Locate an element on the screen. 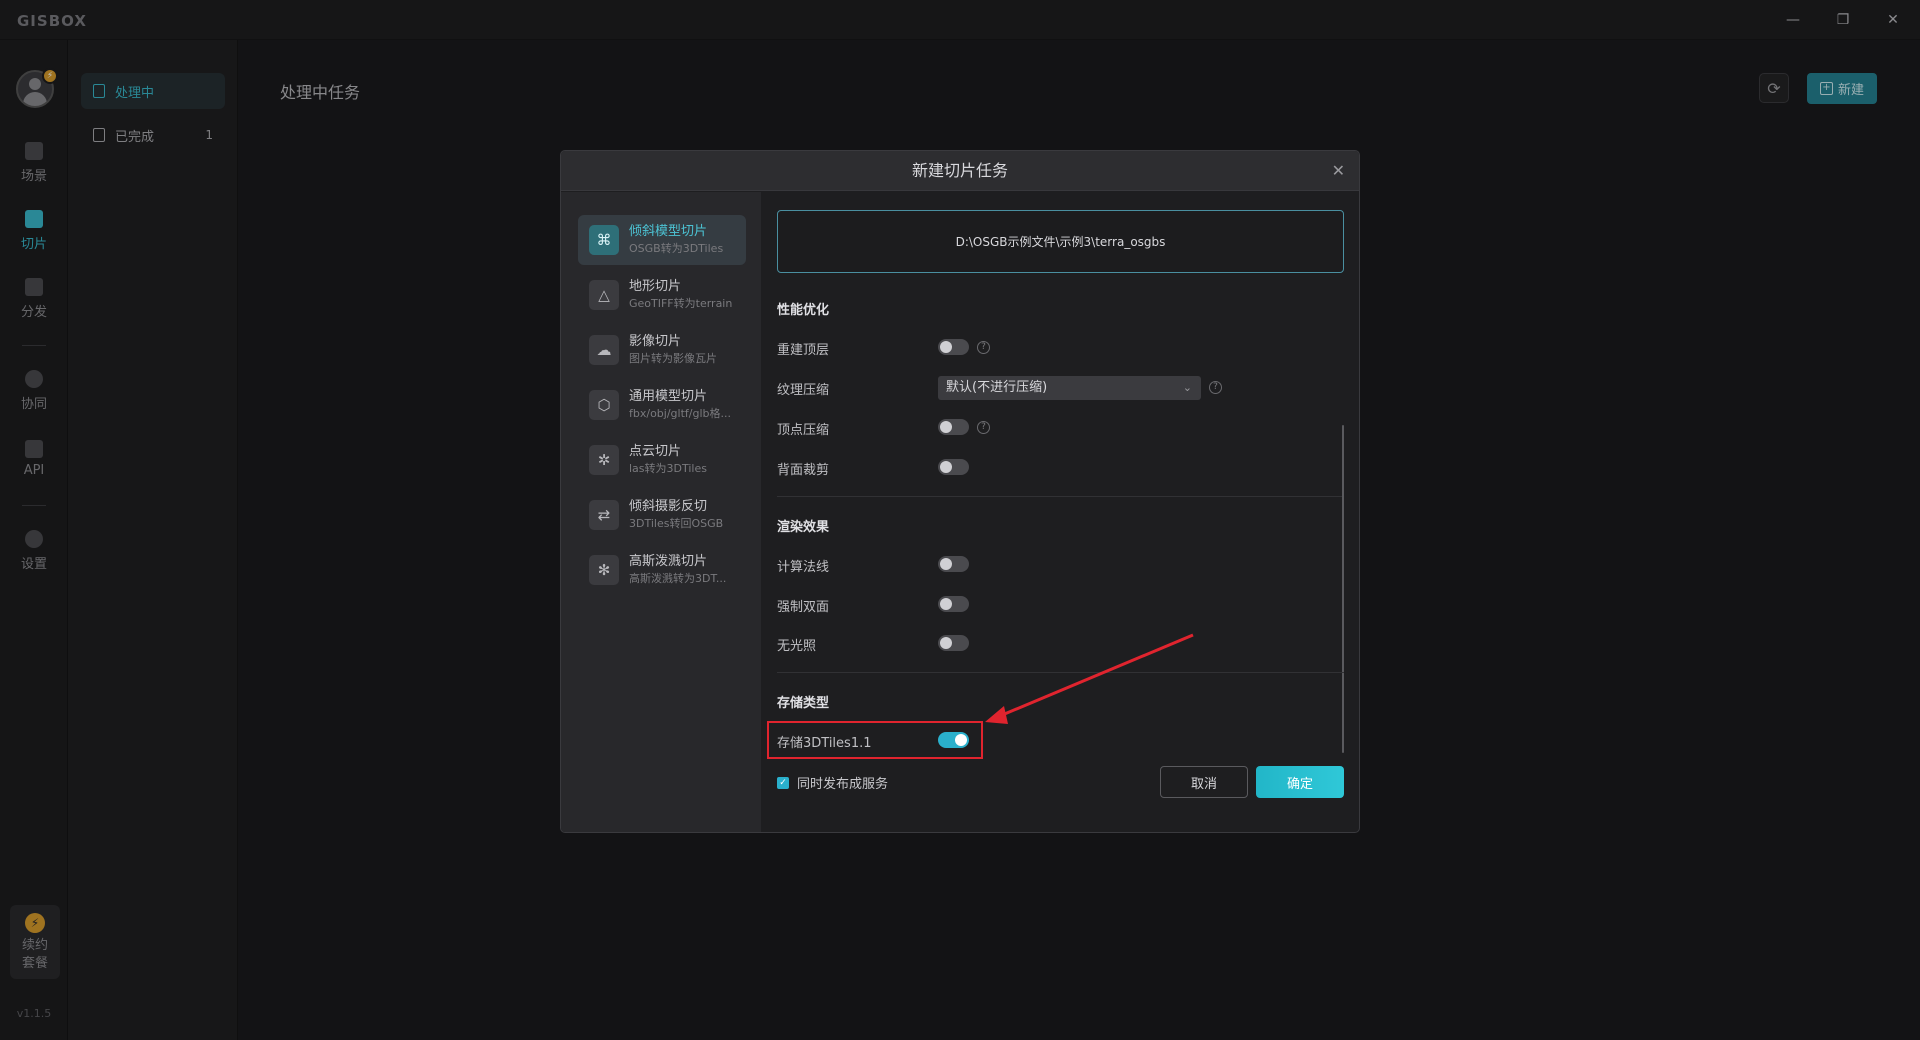 The height and width of the screenshot is (1040, 1920). label-vertex-compress: 顶点压缩 is located at coordinates (803, 430).